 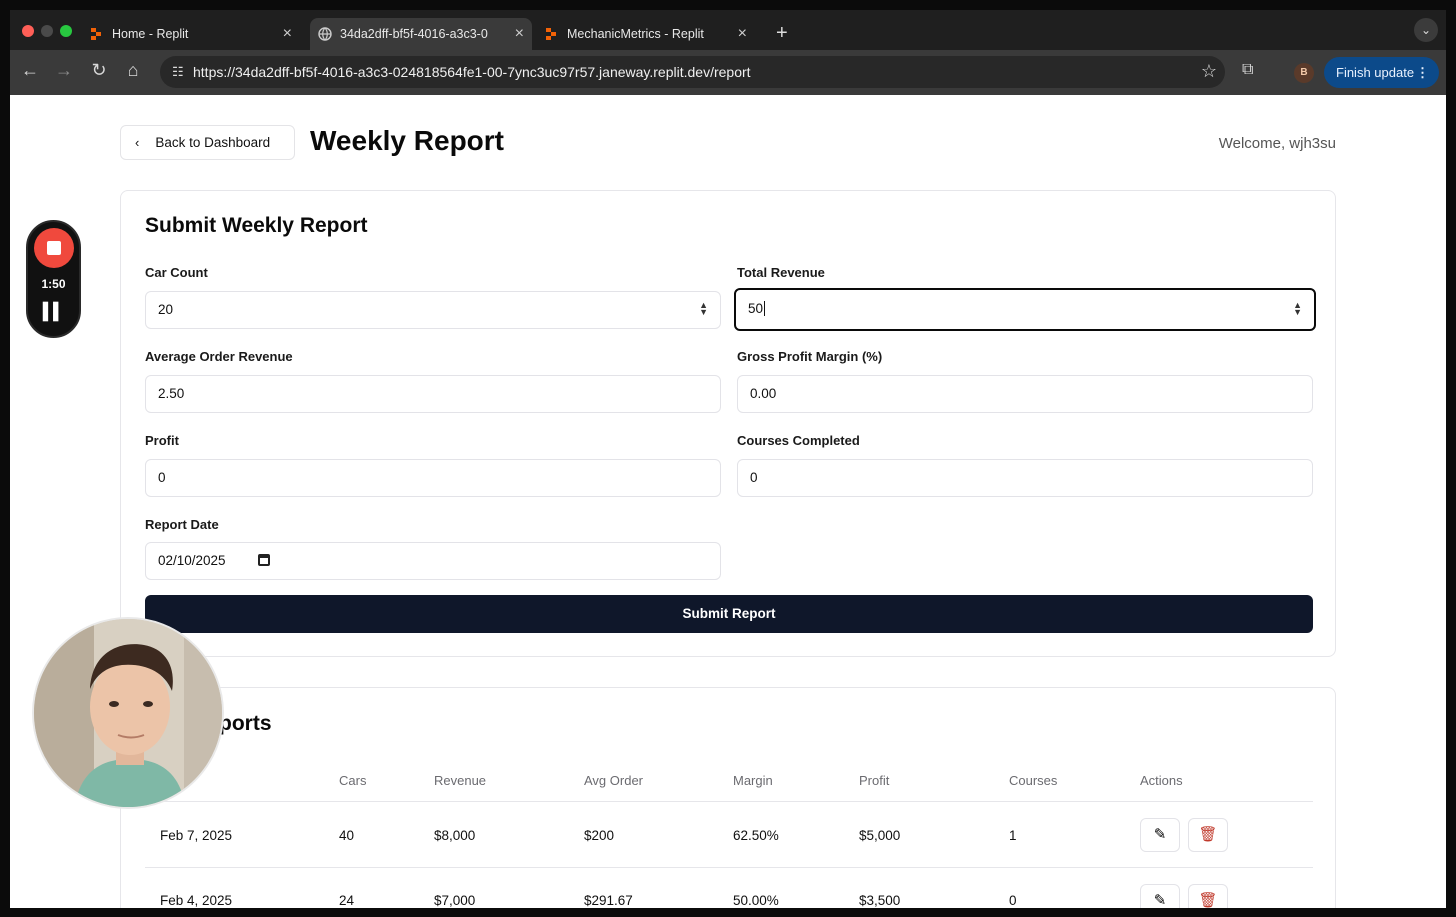 I want to click on back-to-dashboard-button: ‹ Back to Dashboard, so click(x=207, y=142).